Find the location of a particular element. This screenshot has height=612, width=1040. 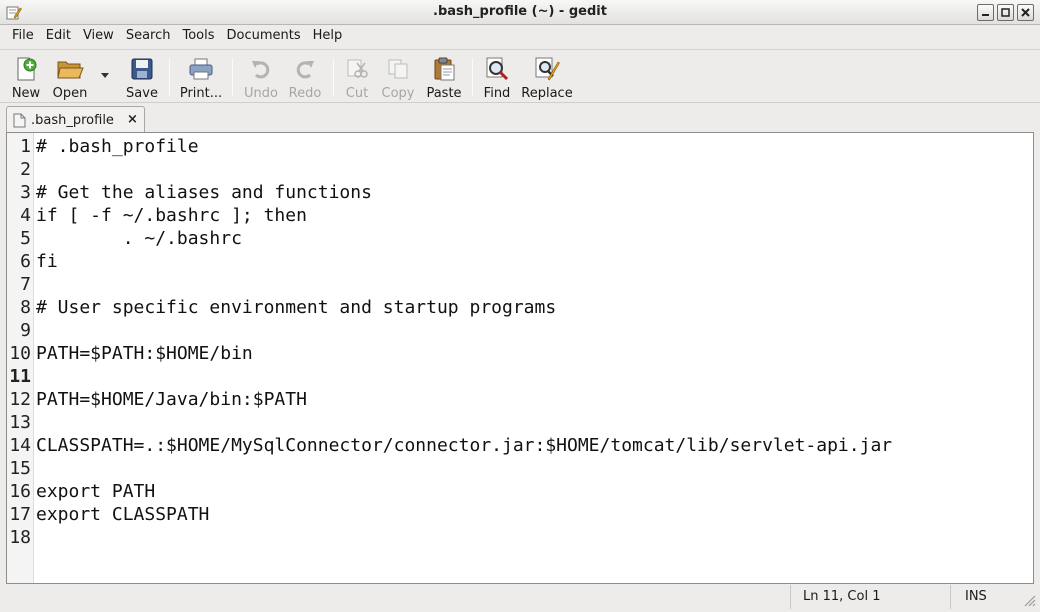

undo-icon is located at coordinates (261, 70).